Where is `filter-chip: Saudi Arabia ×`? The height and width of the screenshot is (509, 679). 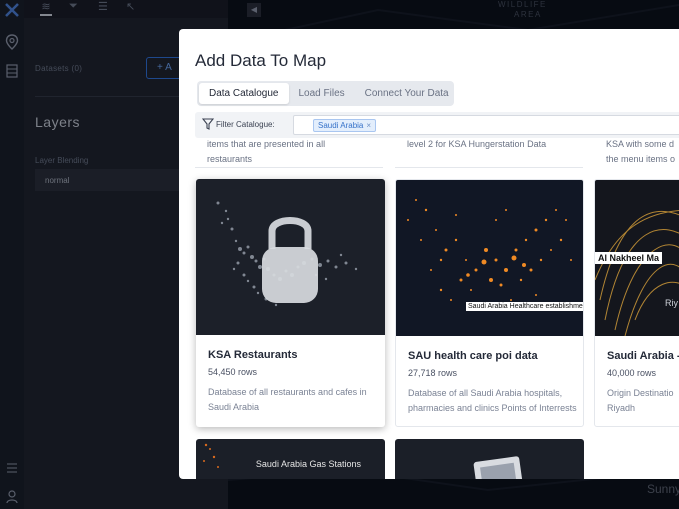
filter-chip: Saudi Arabia × is located at coordinates (345, 125).